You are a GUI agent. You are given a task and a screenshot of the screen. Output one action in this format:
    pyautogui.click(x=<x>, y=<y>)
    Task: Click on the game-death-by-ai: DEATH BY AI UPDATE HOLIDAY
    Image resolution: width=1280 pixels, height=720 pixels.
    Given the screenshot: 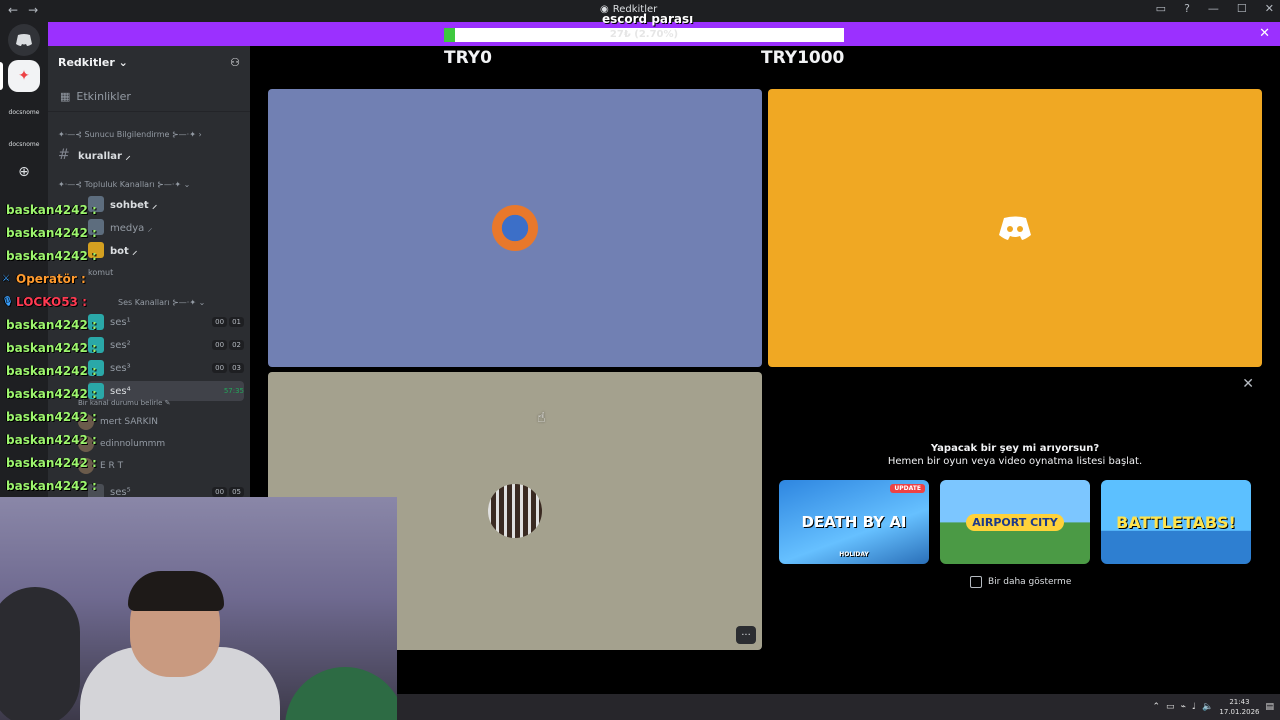 What is the action you would take?
    pyautogui.click(x=854, y=522)
    